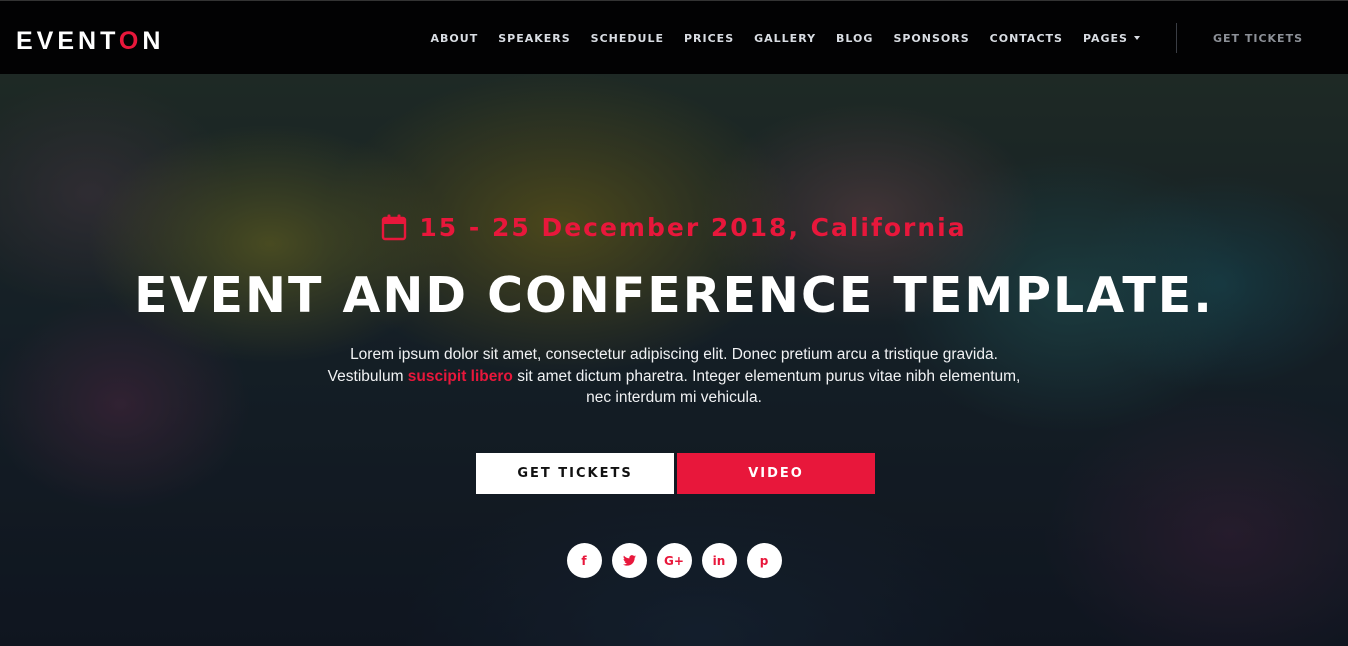 Image resolution: width=1348 pixels, height=646 pixels. I want to click on facebook-icon: f, so click(584, 560).